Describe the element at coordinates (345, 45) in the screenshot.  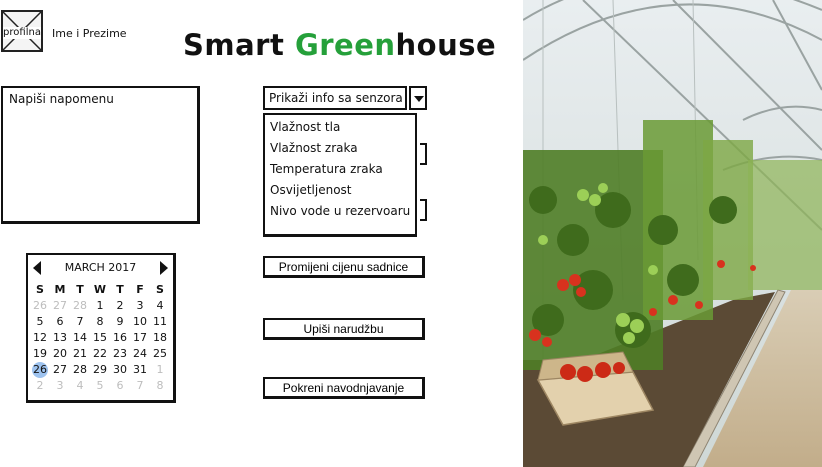
I see `title-part-green: Green` at that location.